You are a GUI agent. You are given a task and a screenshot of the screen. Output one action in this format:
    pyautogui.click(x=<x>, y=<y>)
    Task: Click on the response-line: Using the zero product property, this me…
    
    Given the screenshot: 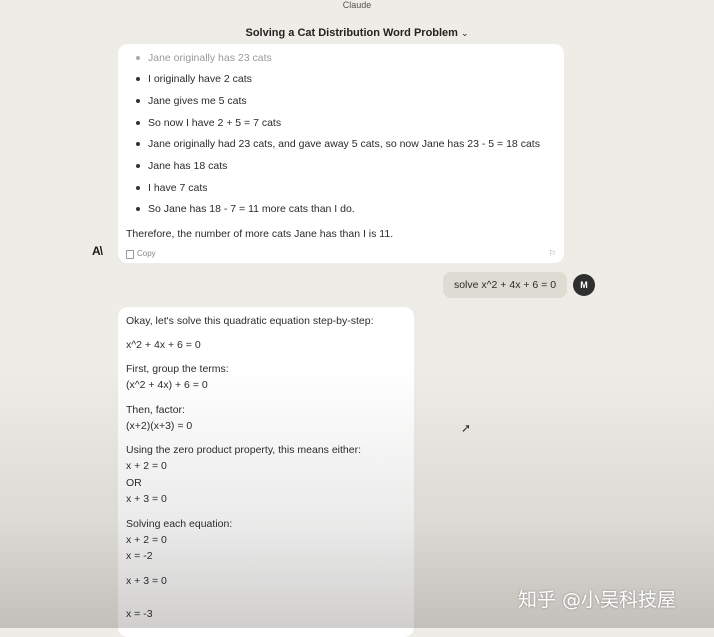 What is the action you would take?
    pyautogui.click(x=244, y=450)
    